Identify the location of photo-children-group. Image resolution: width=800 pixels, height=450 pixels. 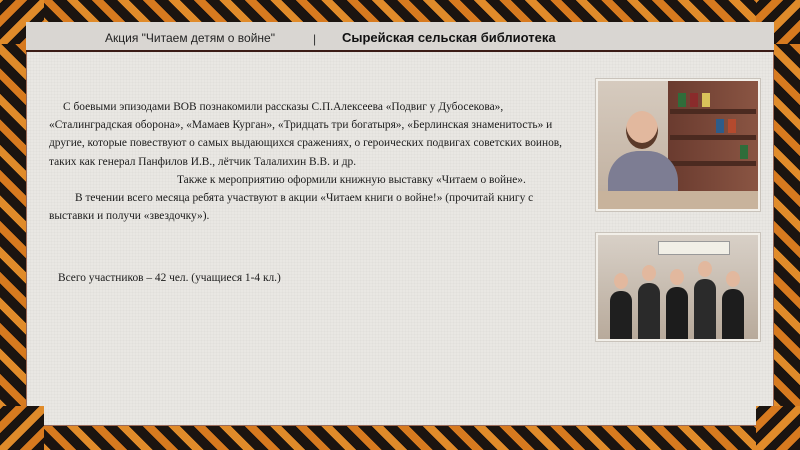
(678, 287).